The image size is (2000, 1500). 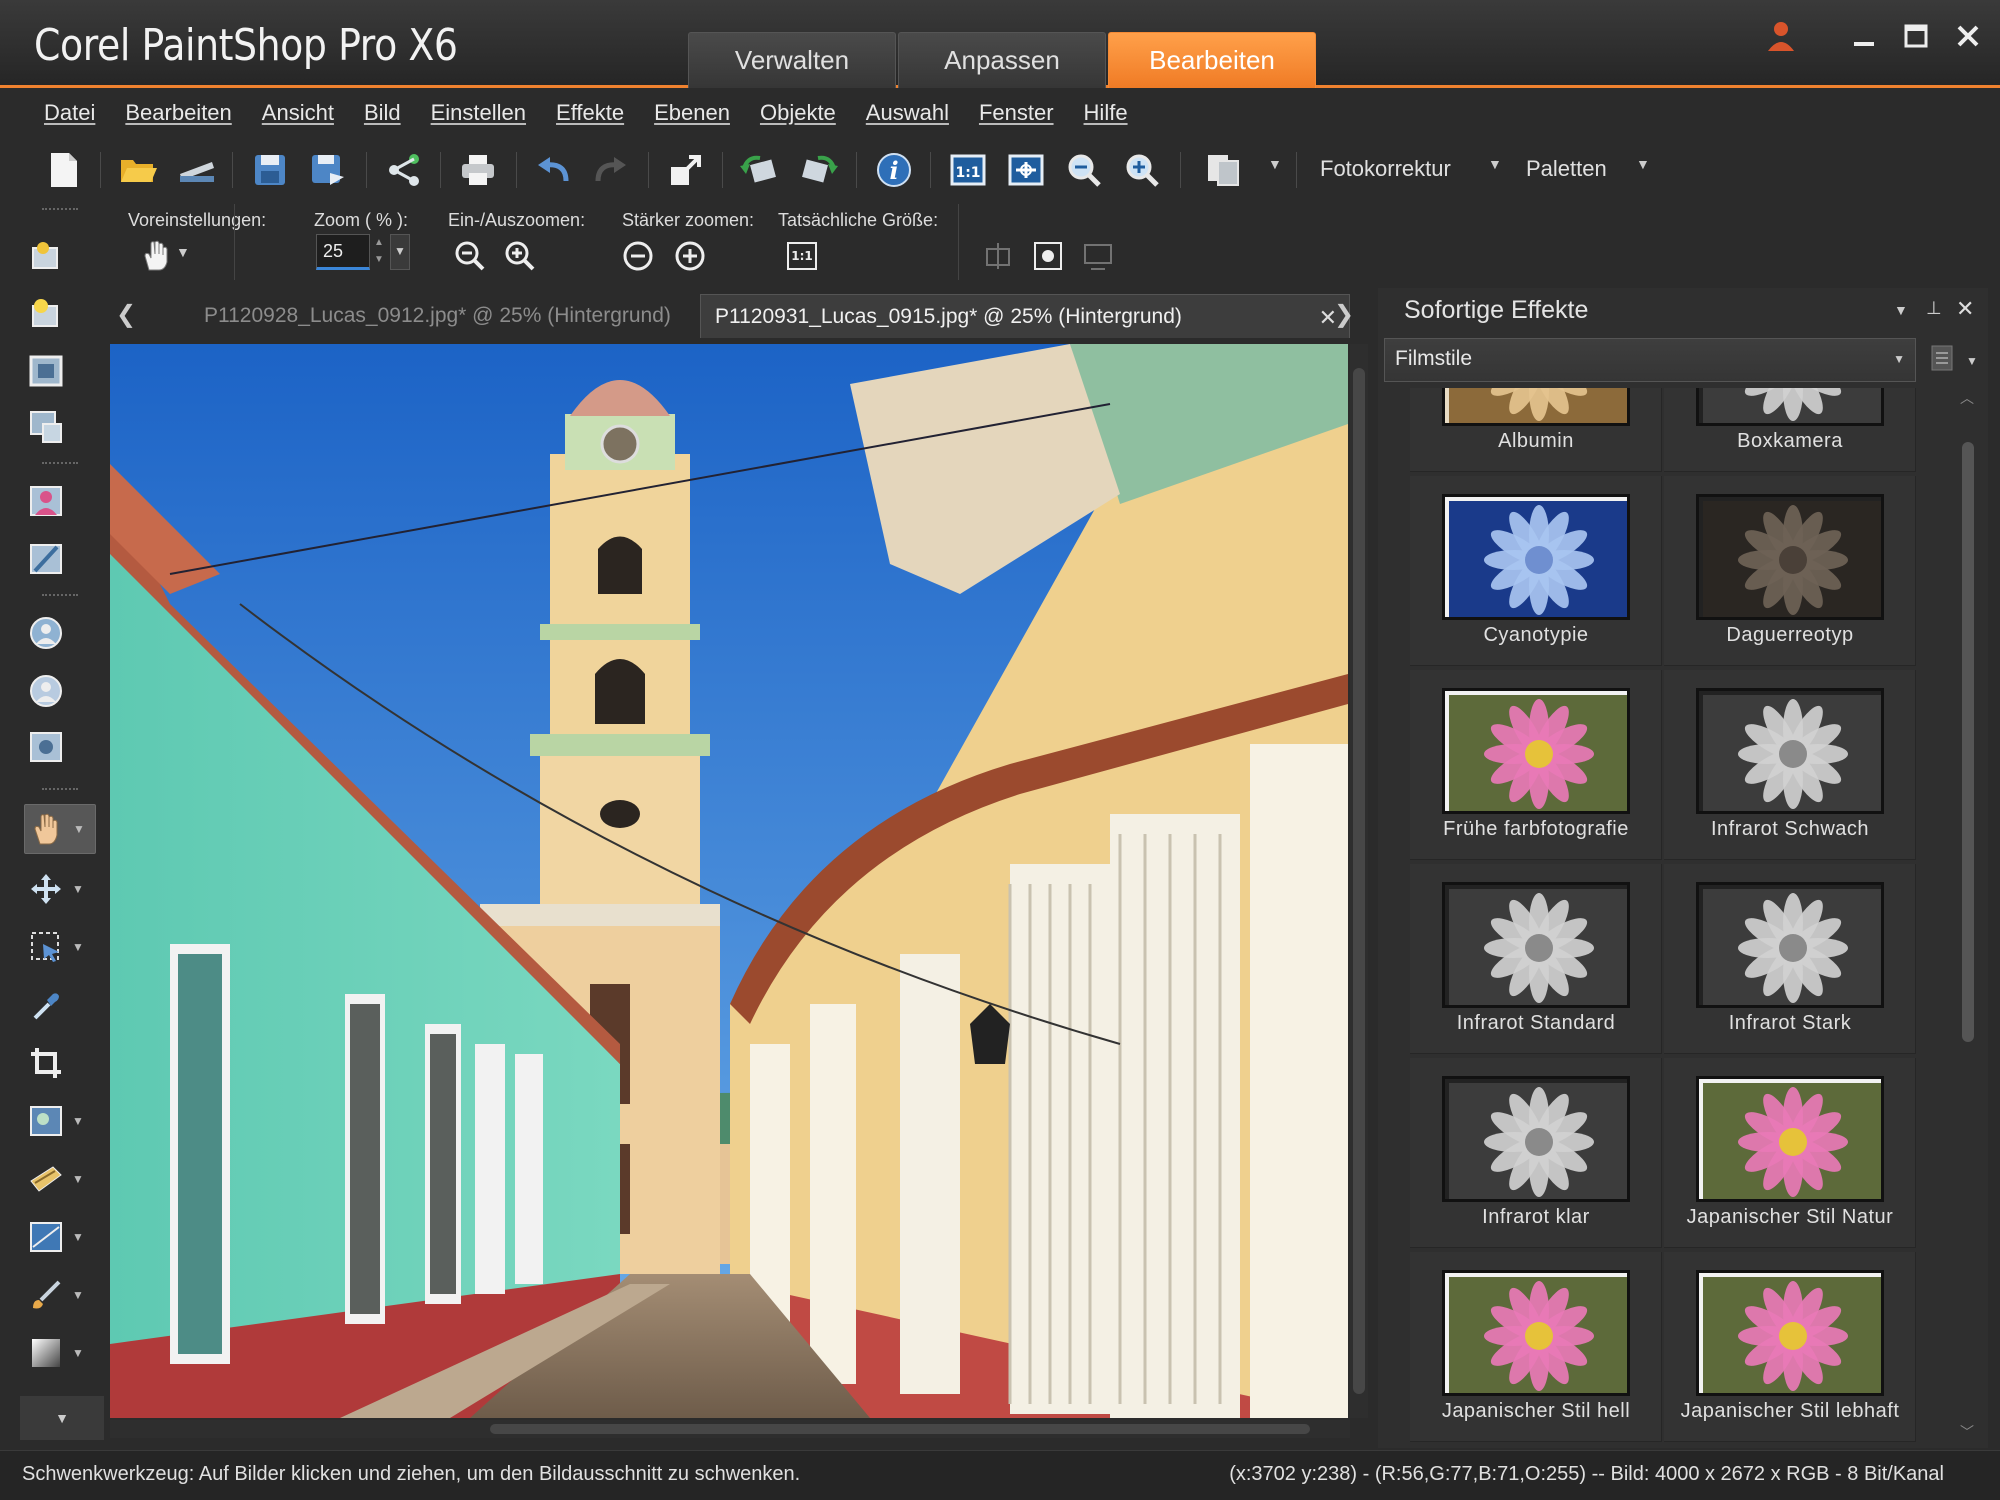 I want to click on effect-item: Frühe farbfotografie, so click(x=1536, y=765).